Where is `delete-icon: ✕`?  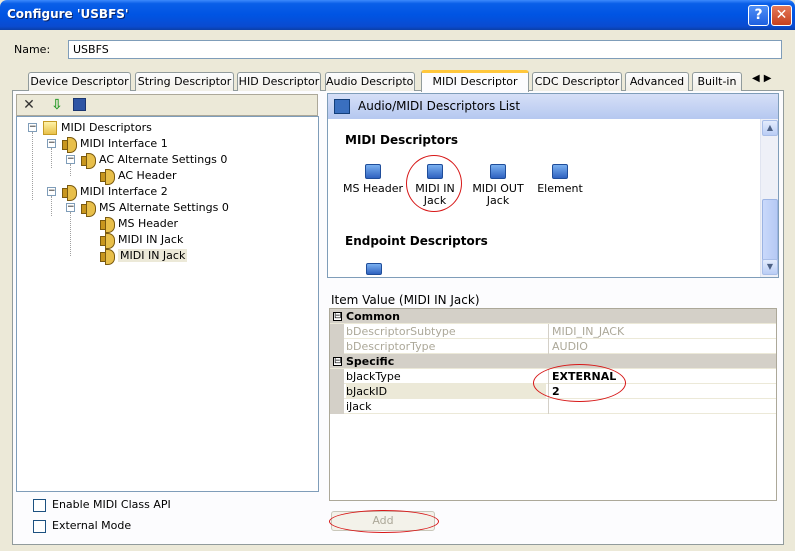 delete-icon: ✕ is located at coordinates (29, 105).